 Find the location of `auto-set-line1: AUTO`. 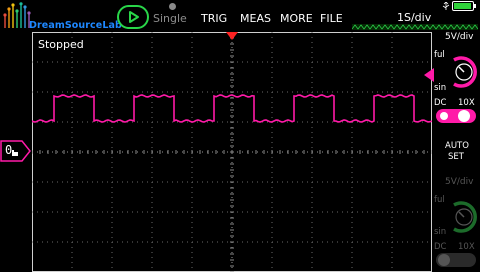

auto-set-line1: AUTO is located at coordinates (457, 146).